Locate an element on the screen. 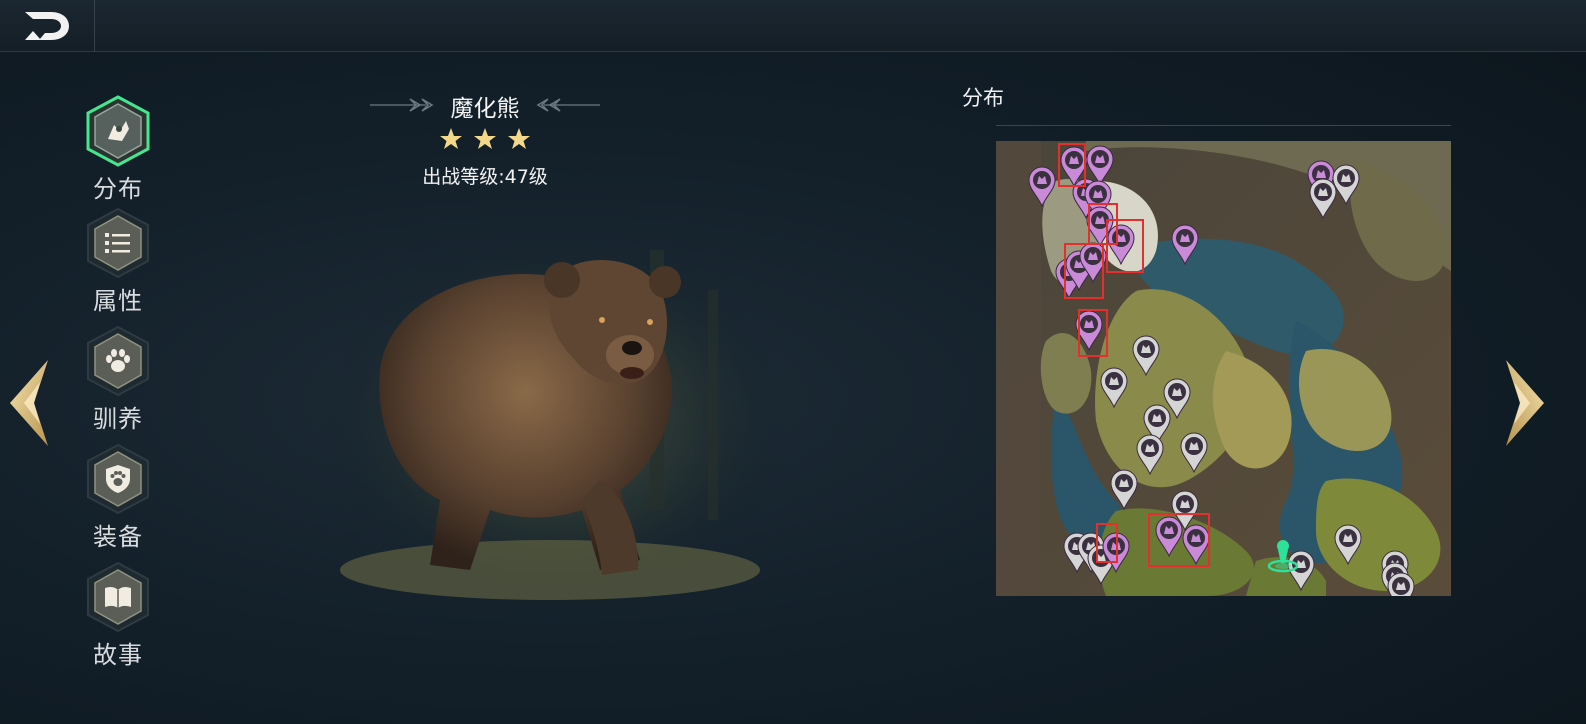  ornament-right-icon is located at coordinates (568, 105).